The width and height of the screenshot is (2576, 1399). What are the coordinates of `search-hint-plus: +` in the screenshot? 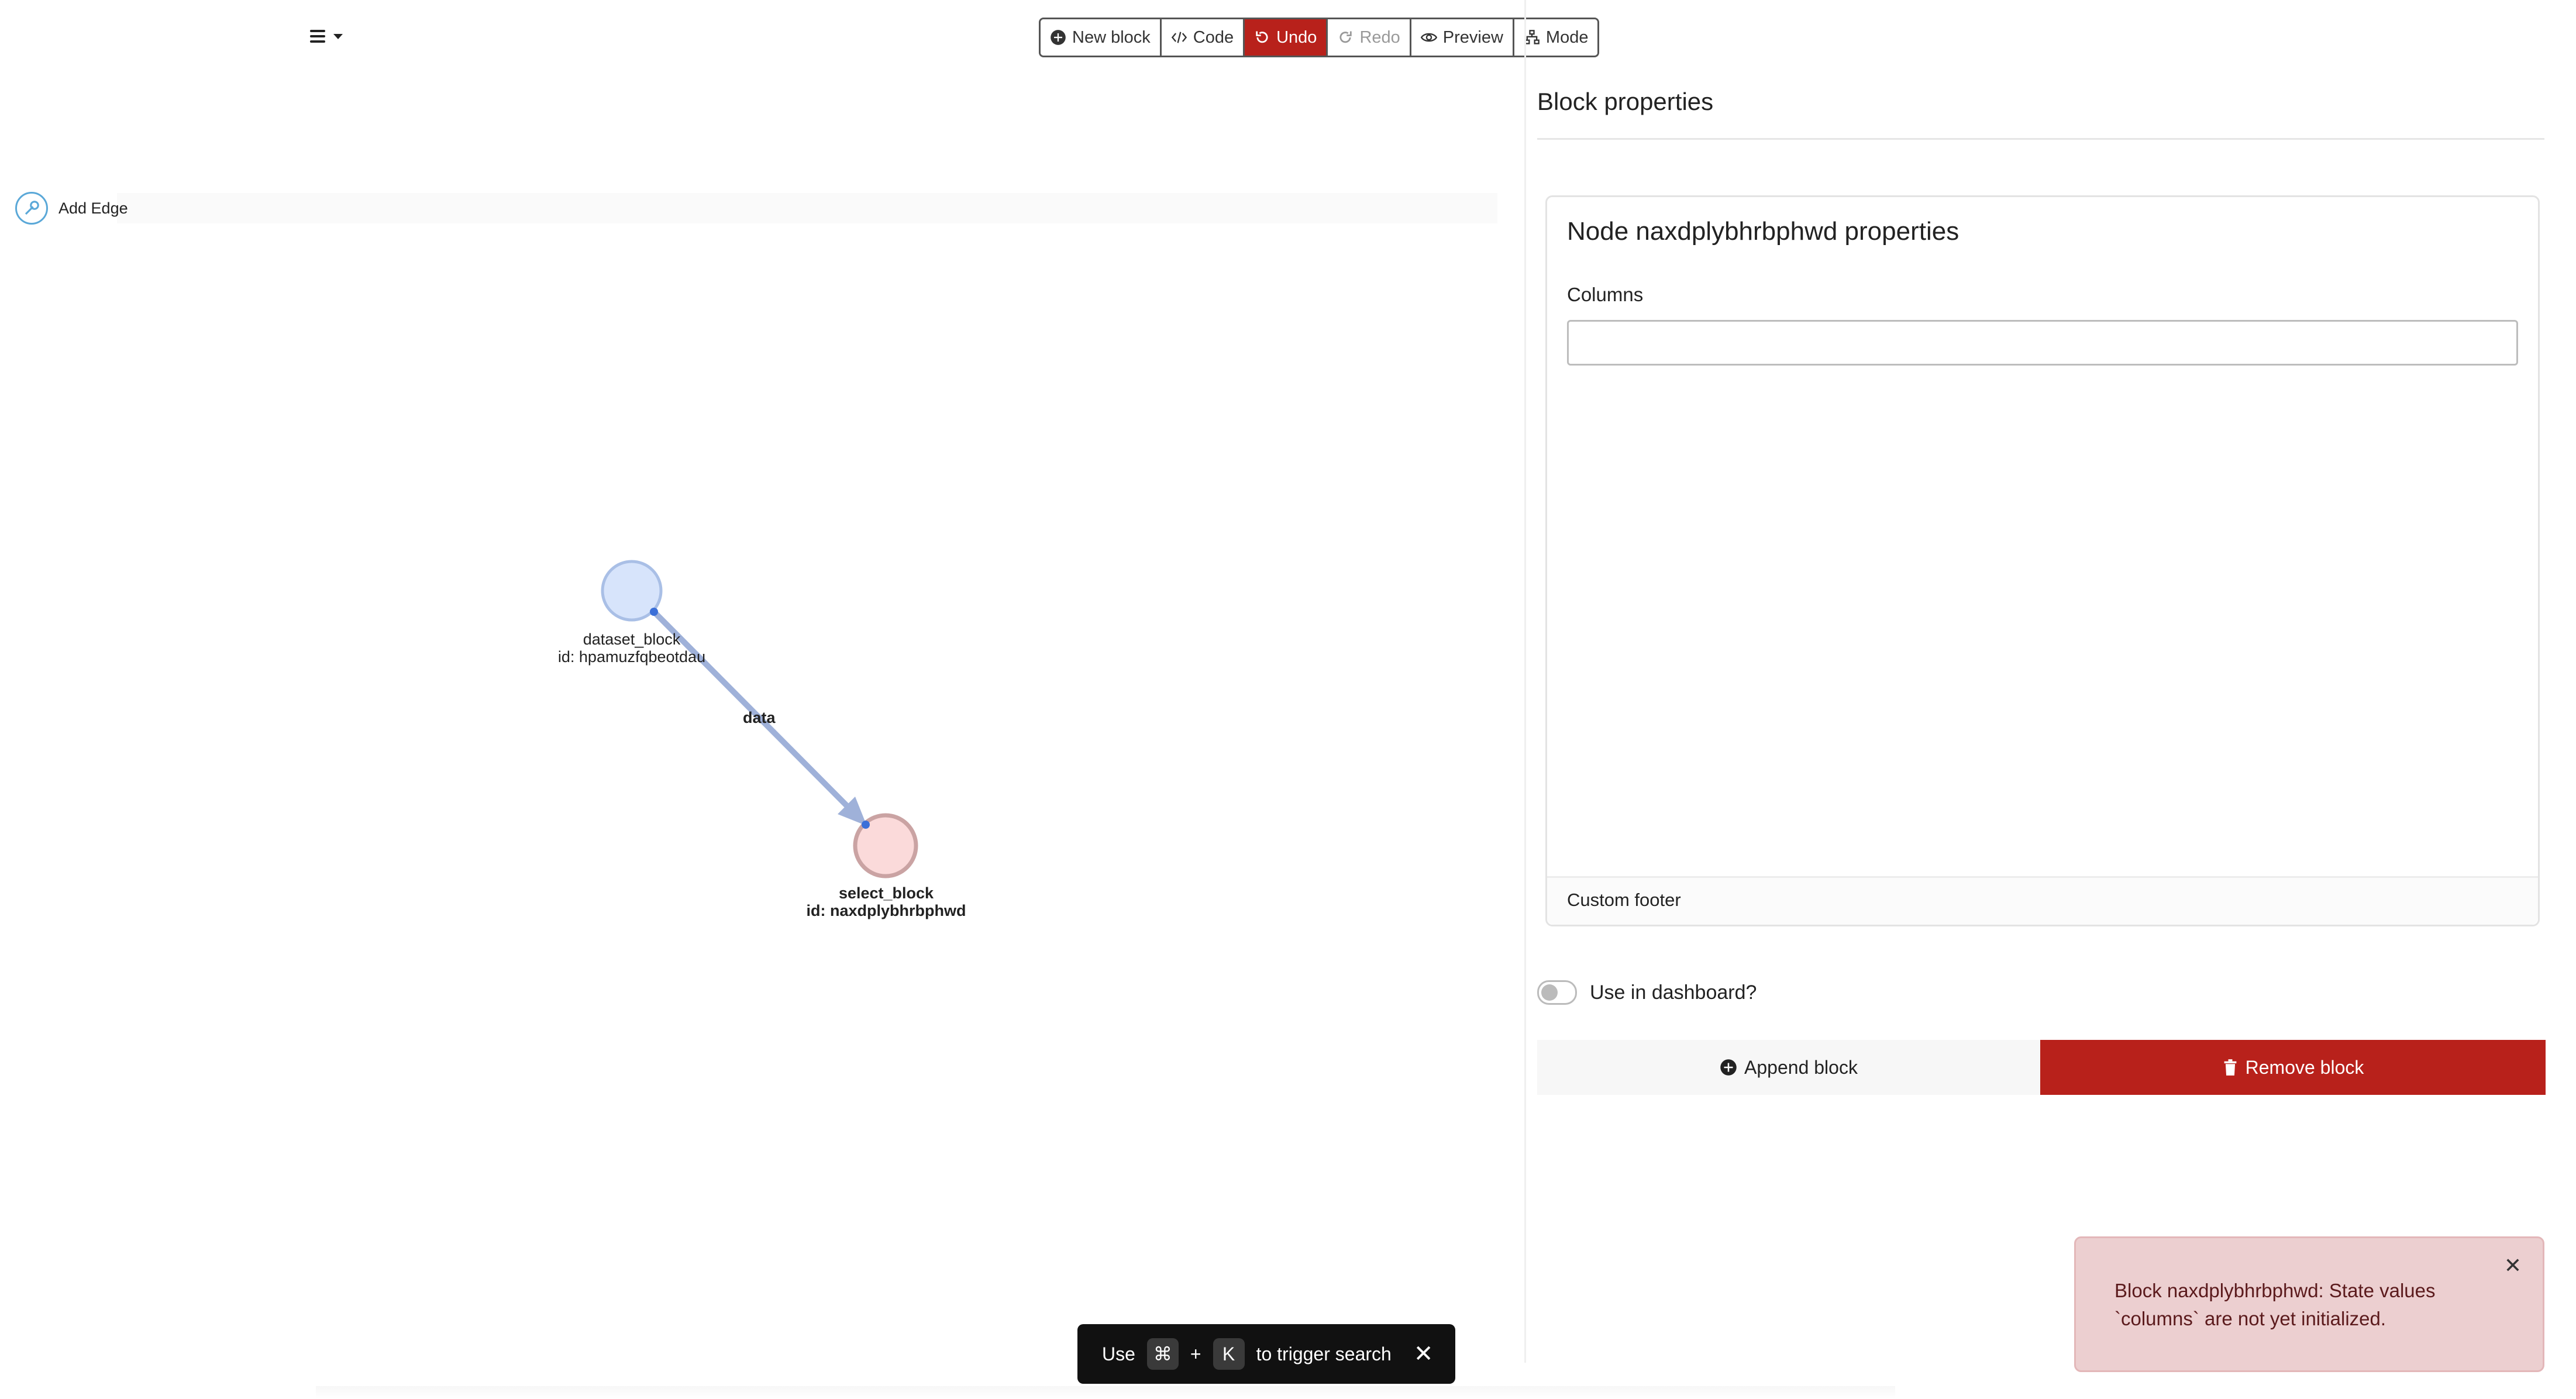 It's located at (1195, 1353).